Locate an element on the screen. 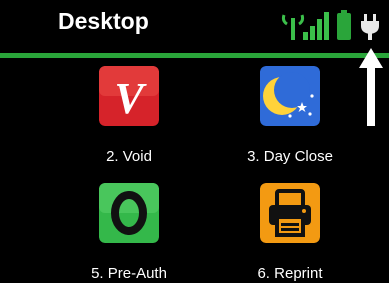 Image resolution: width=389 pixels, height=283 pixels. void-tile: V 2. Void is located at coordinates (133, 116).